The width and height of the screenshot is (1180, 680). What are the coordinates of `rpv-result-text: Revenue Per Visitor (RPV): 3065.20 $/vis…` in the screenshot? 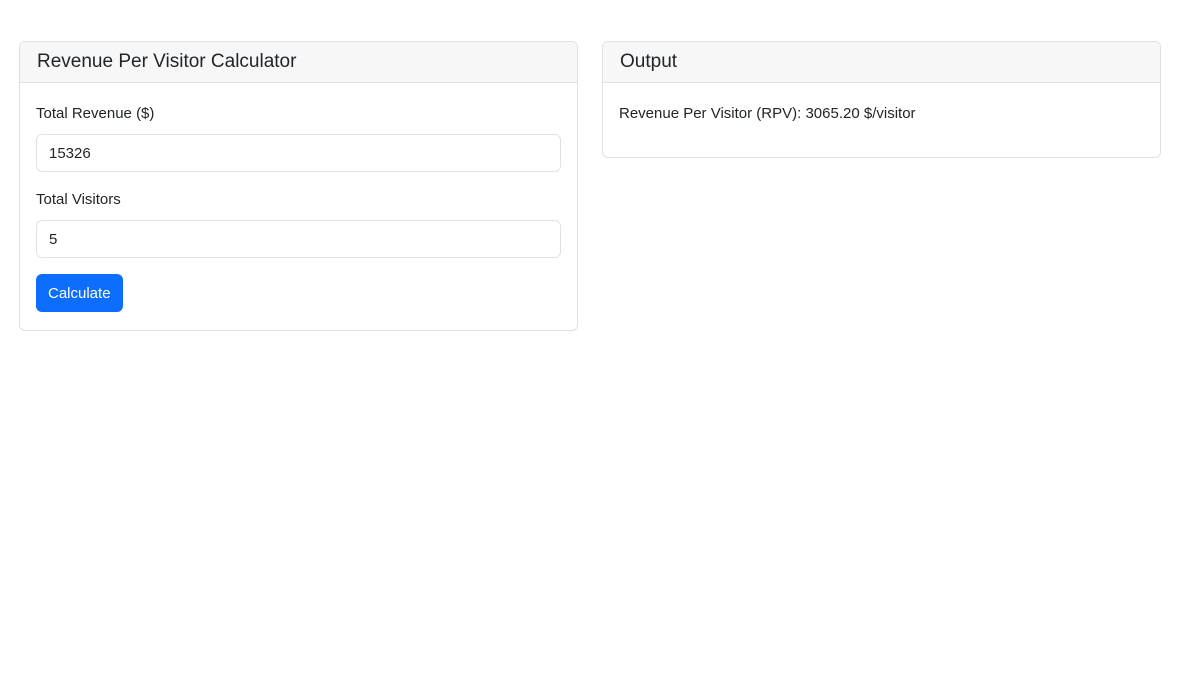 It's located at (767, 113).